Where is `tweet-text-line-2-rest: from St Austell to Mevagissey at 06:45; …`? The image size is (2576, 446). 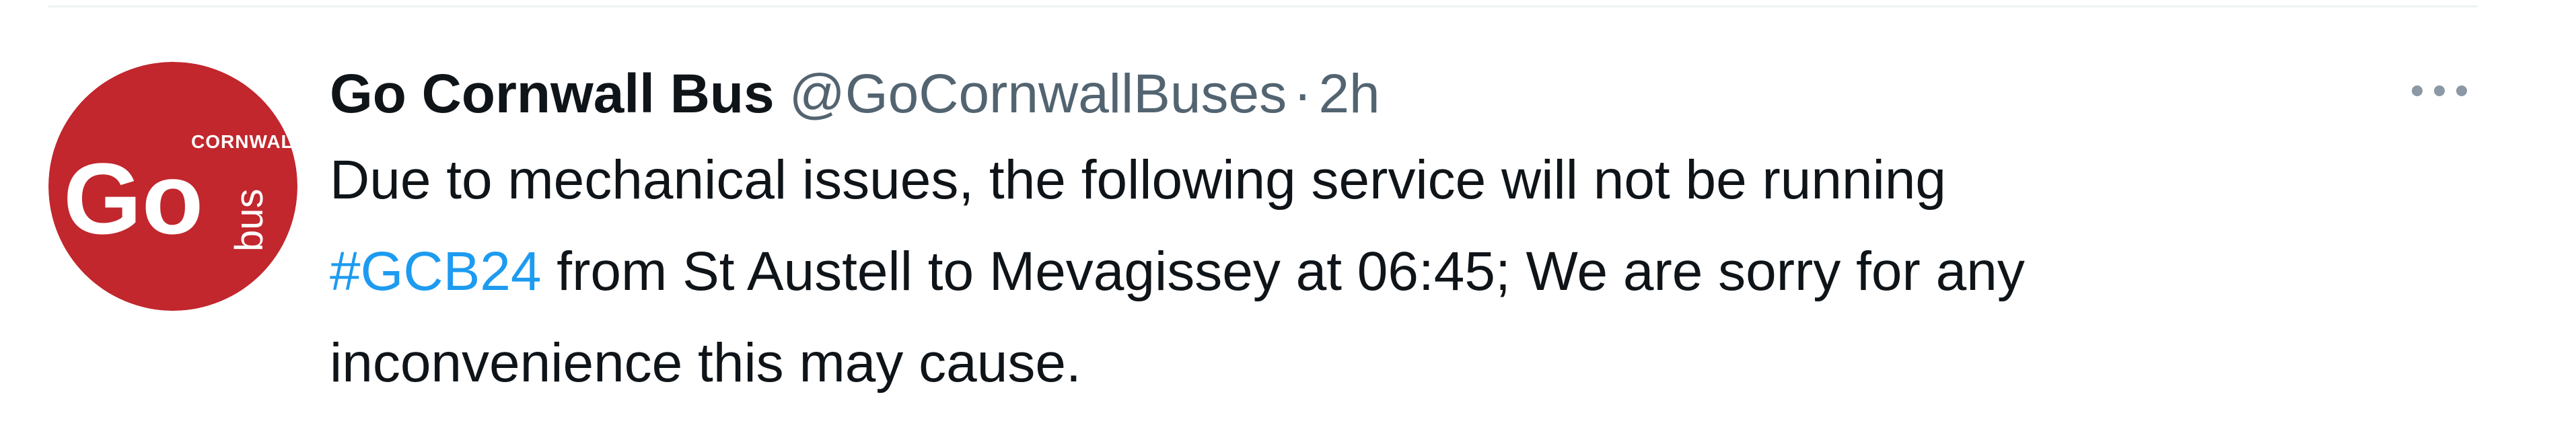 tweet-text-line-2-rest: from St Austell to Mevagissey at 06:45; … is located at coordinates (1283, 271).